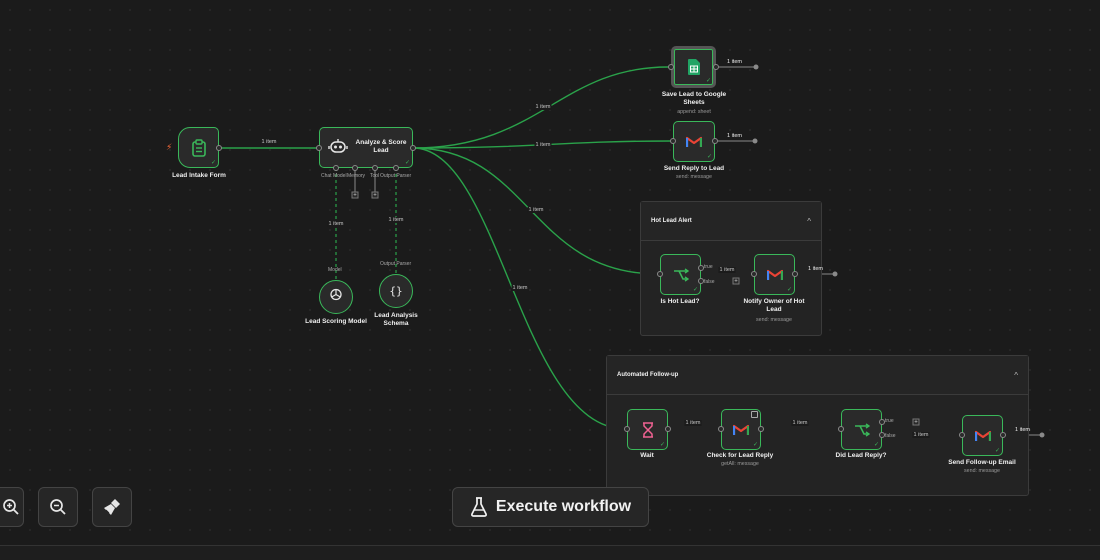  What do you see at coordinates (58, 507) in the screenshot?
I see `zoom-out-button` at bounding box center [58, 507].